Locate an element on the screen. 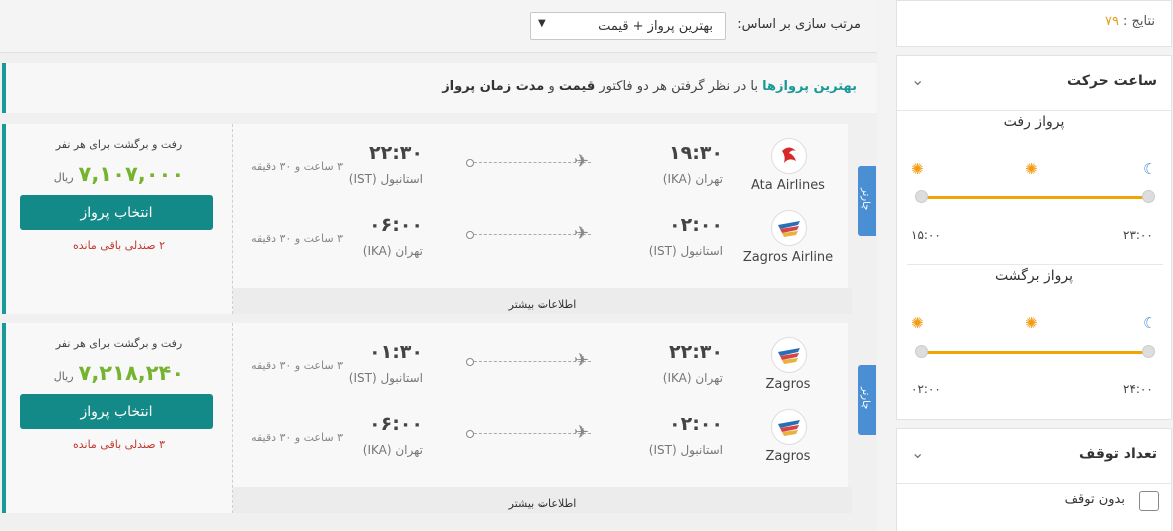  departure-time-title: ساعت حرکت is located at coordinates (1111, 81).